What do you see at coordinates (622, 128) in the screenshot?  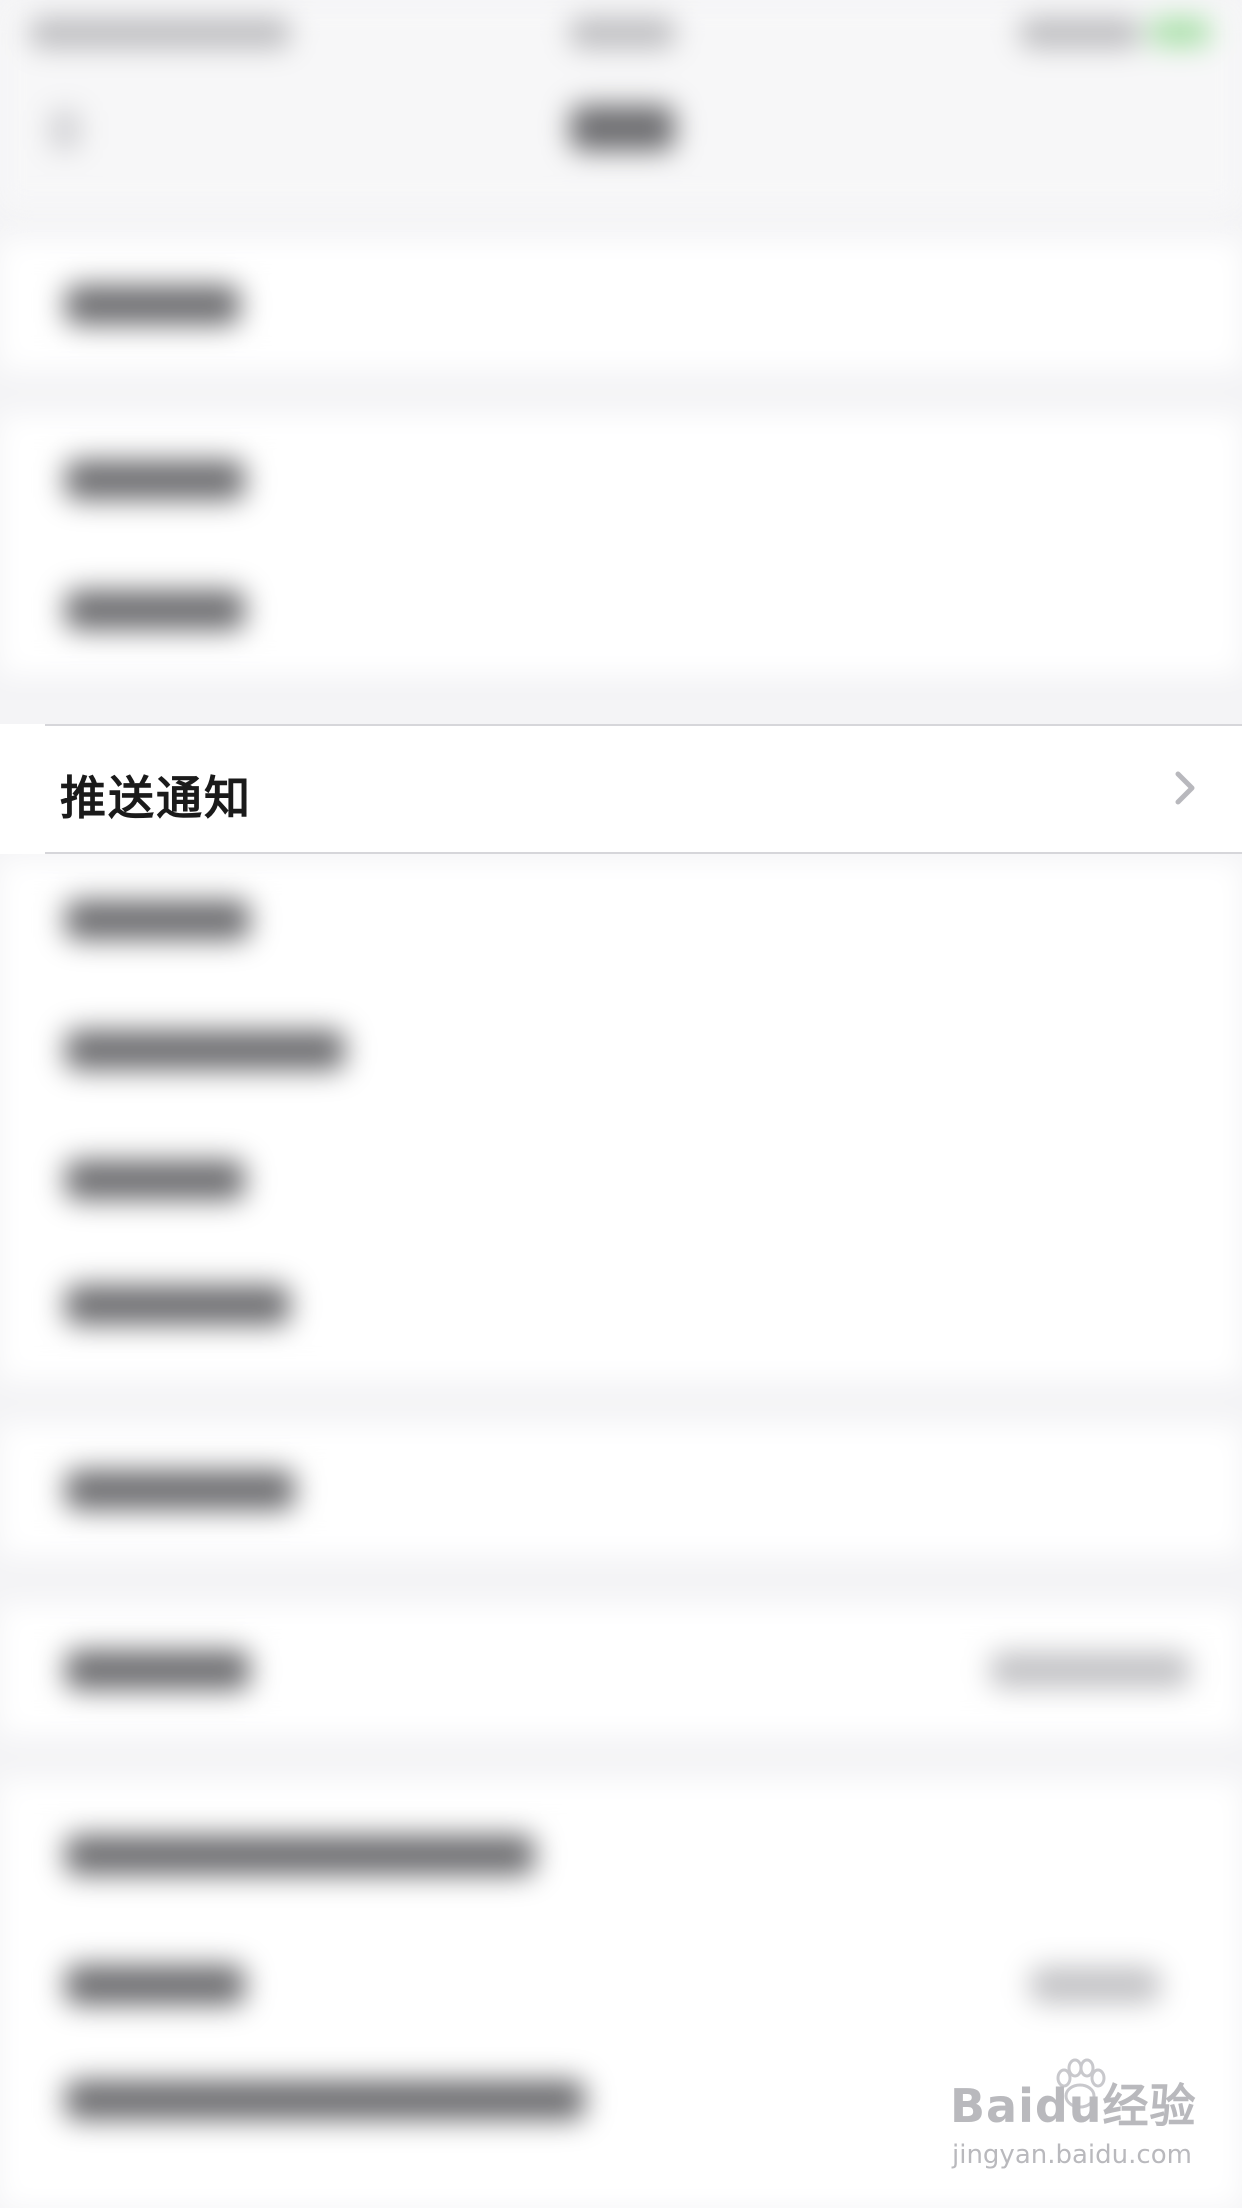 I see `page-title` at bounding box center [622, 128].